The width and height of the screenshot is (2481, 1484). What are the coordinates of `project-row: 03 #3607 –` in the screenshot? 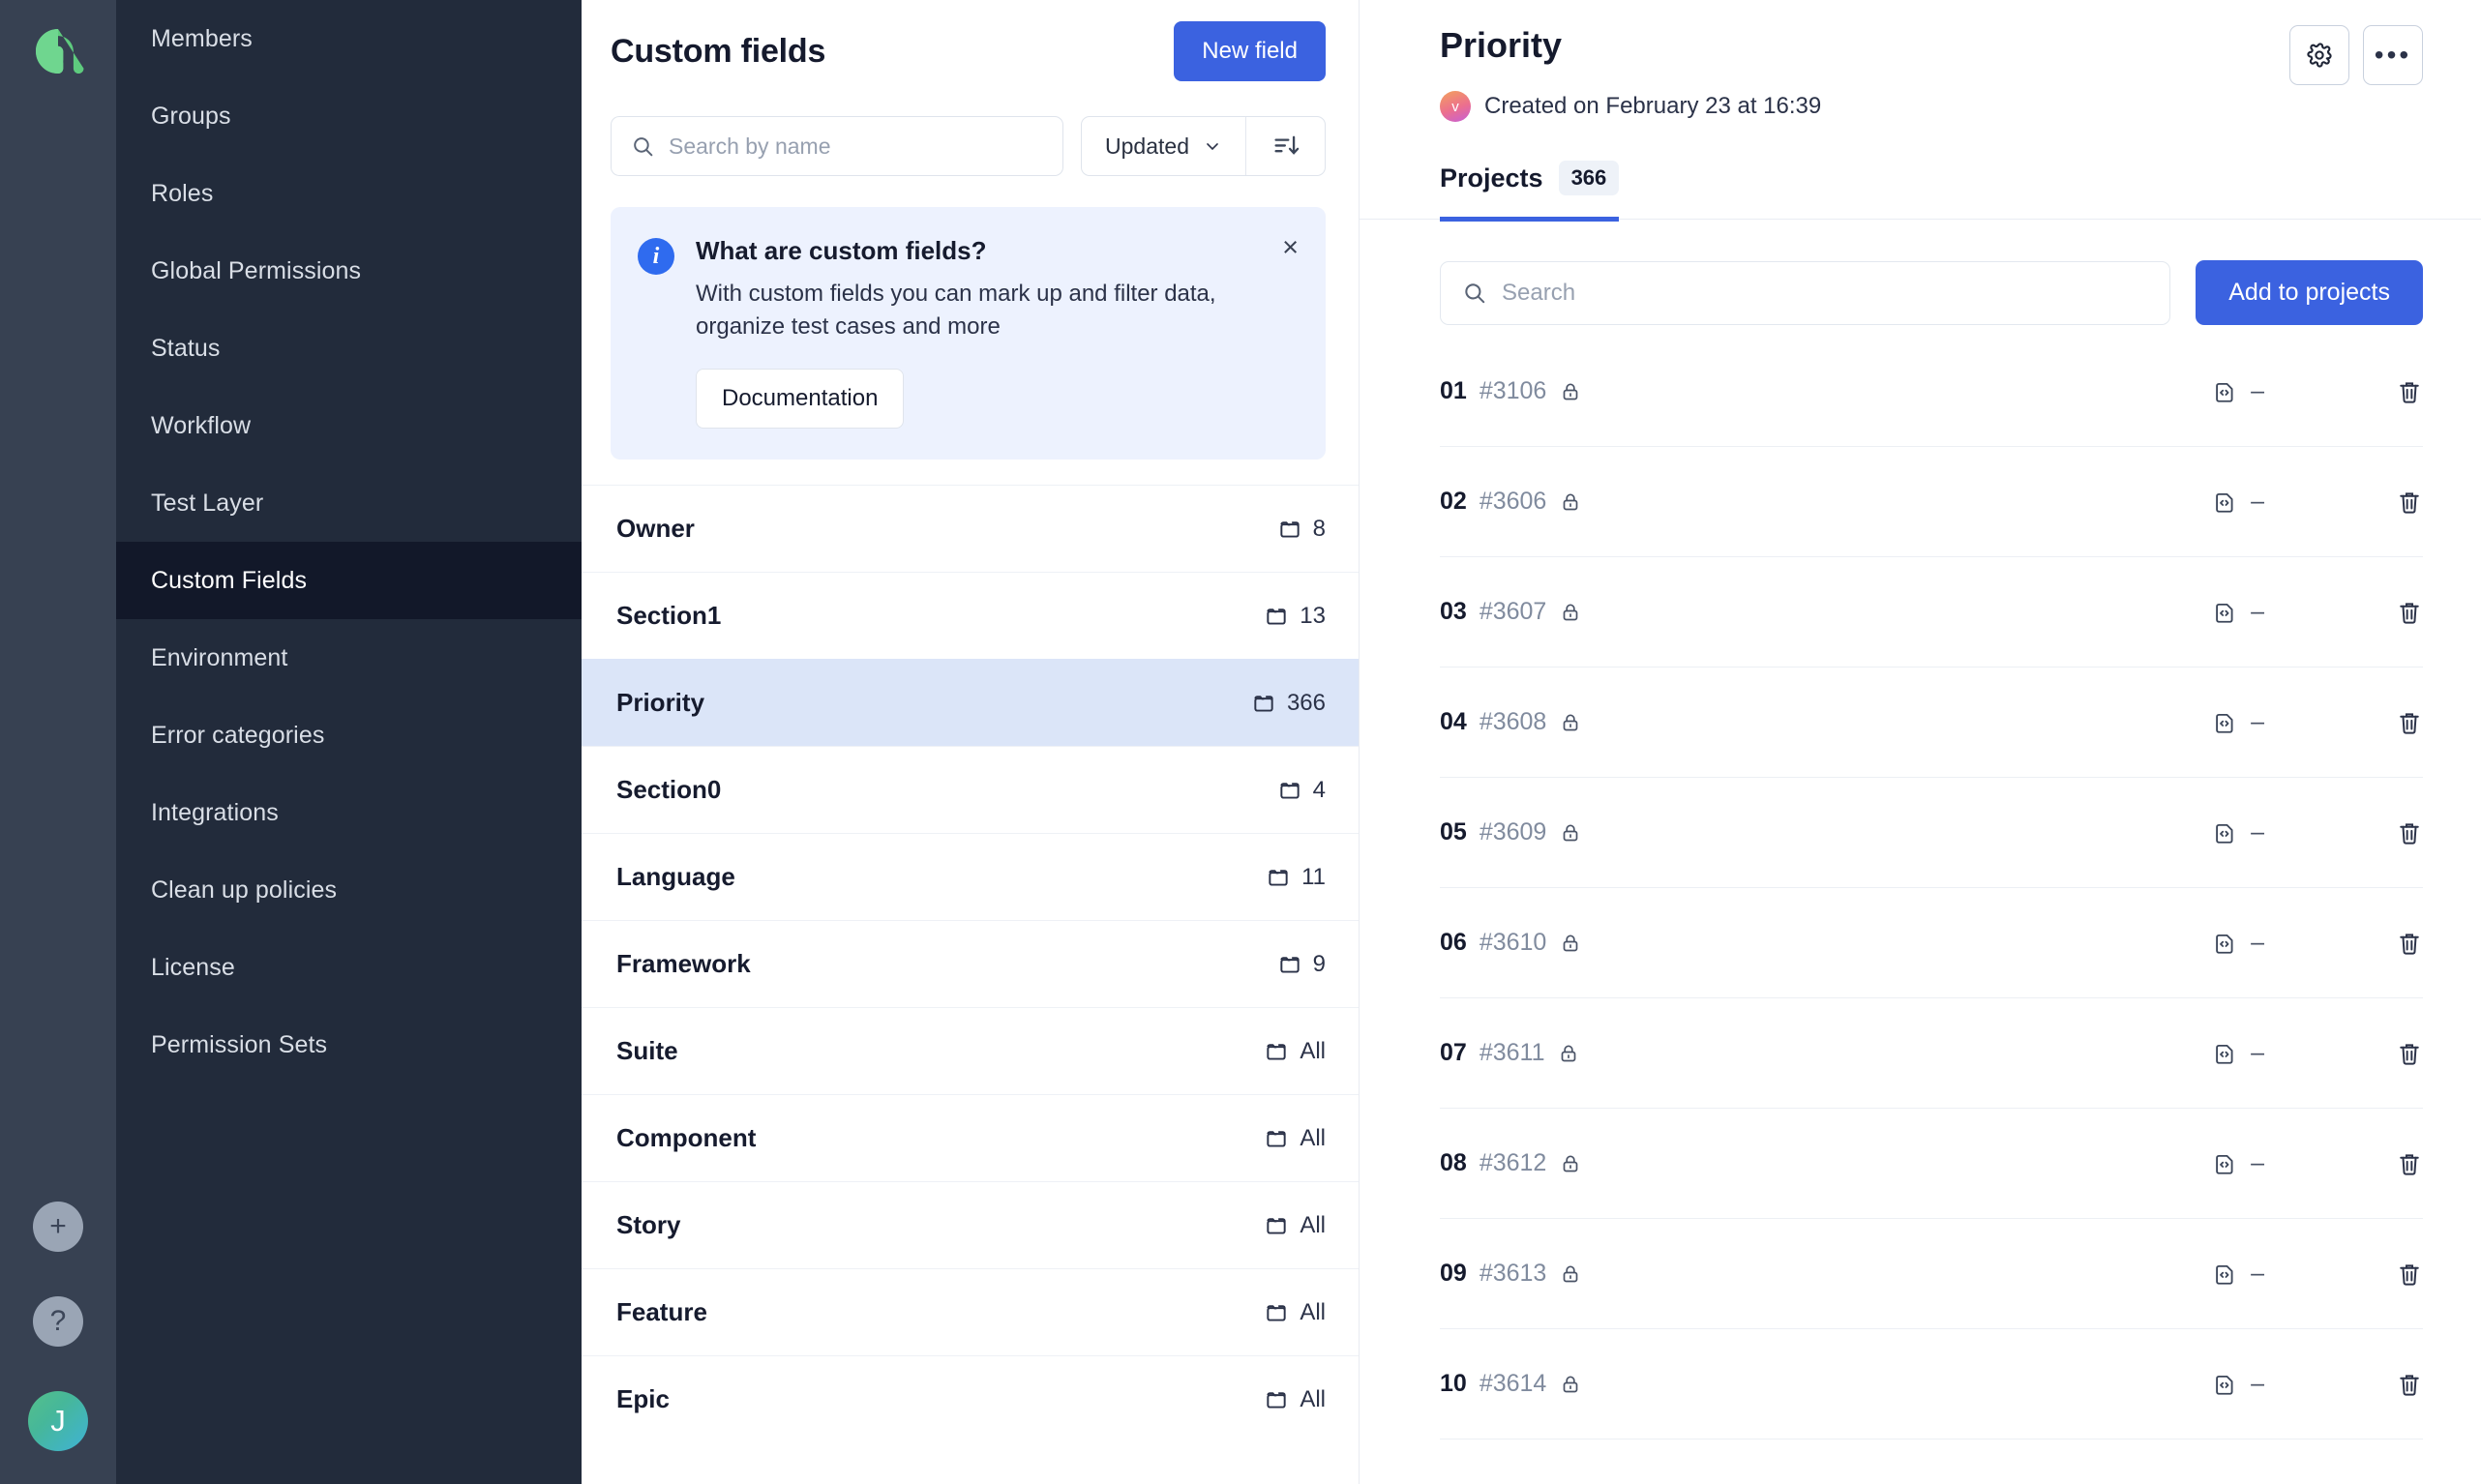 It's located at (1931, 612).